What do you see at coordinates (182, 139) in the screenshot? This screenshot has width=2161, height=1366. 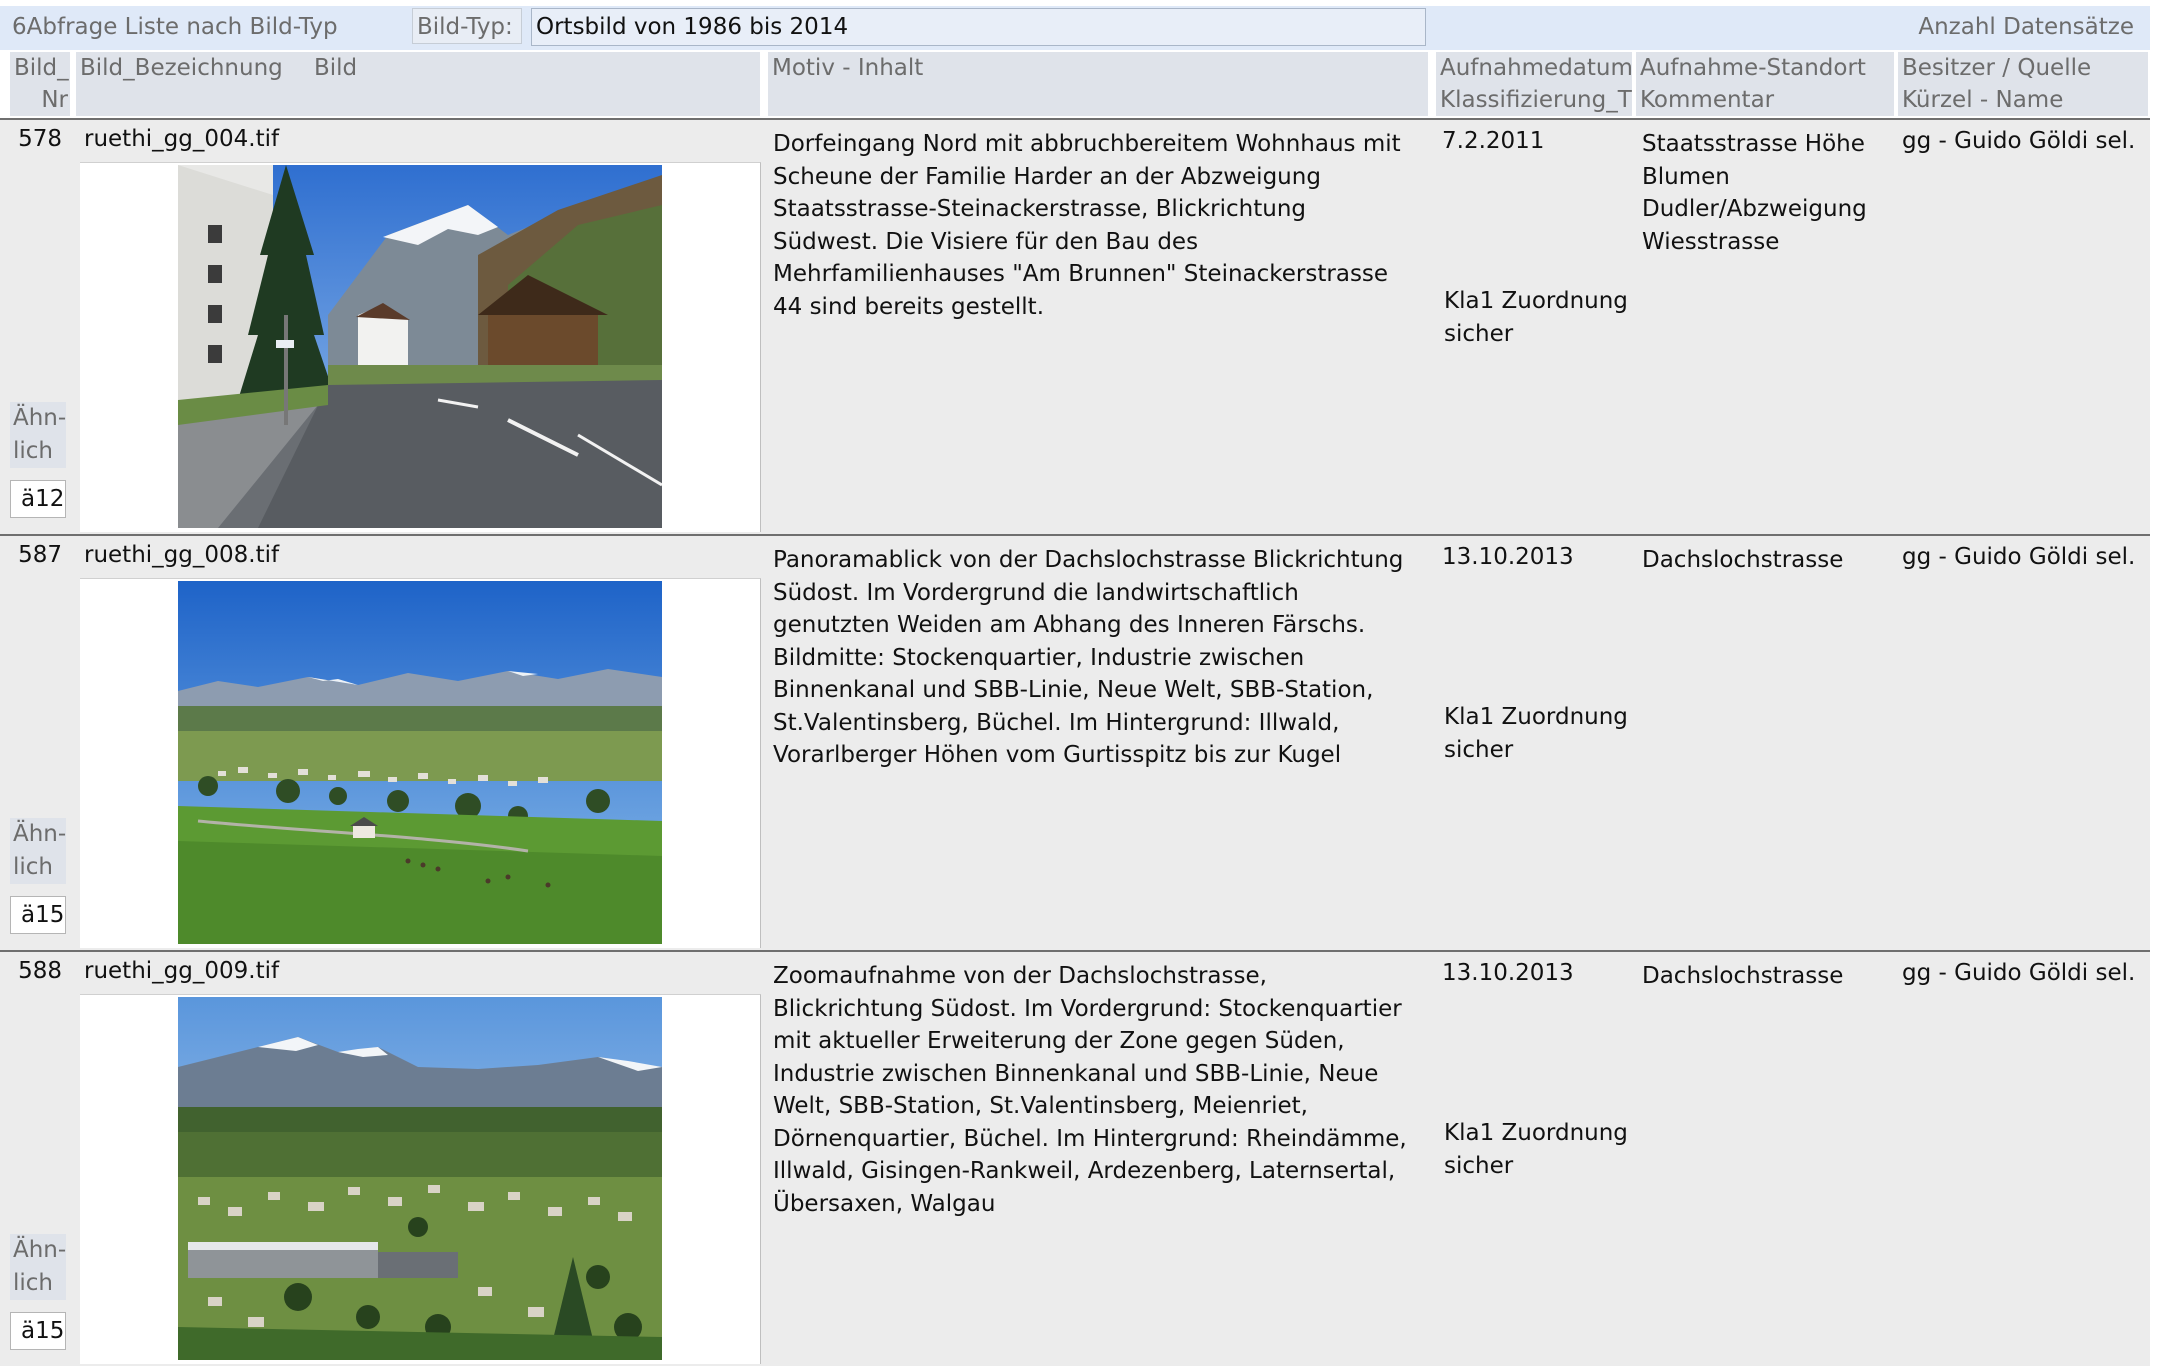 I see `record-bild-bezeichnung: ruethi_gg_004.tif` at bounding box center [182, 139].